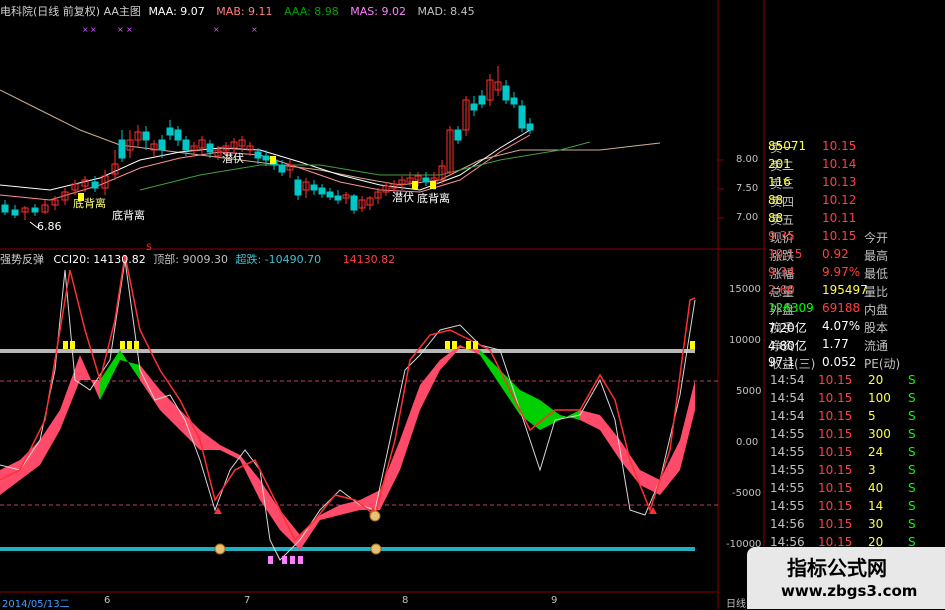 The height and width of the screenshot is (610, 945). What do you see at coordinates (176, 11) in the screenshot?
I see `maa-value: MAA: 9.07` at bounding box center [176, 11].